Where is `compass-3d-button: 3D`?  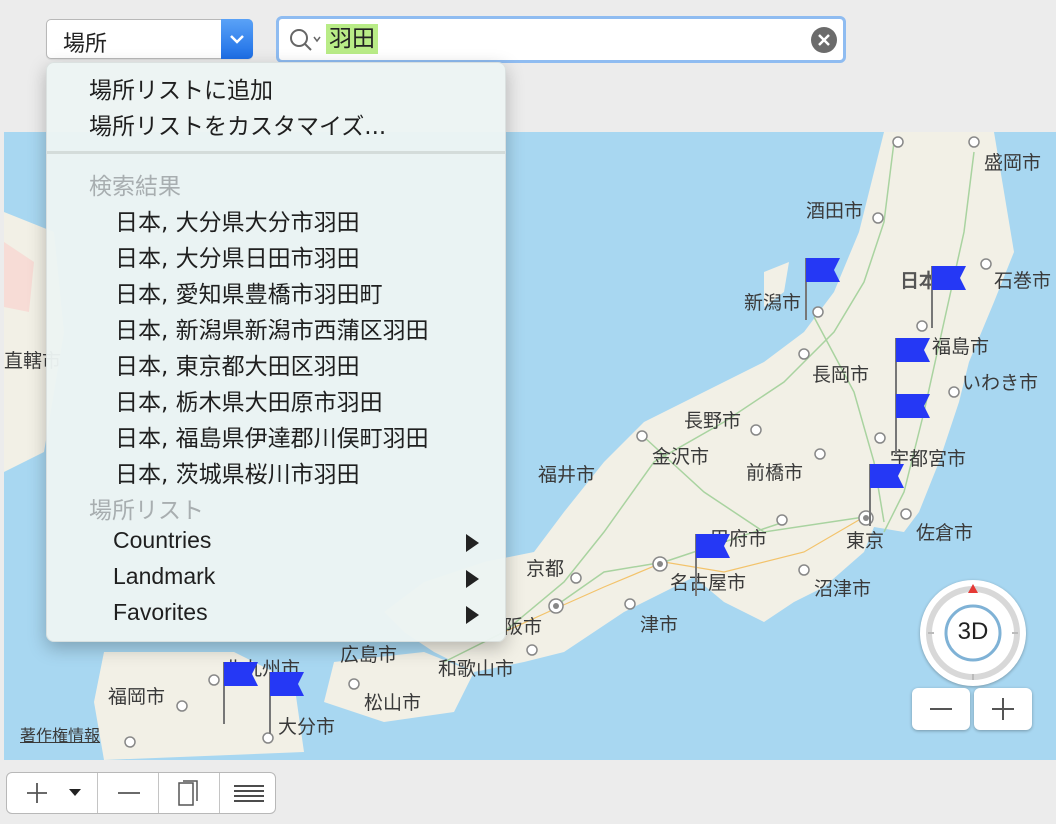 compass-3d-button: 3D is located at coordinates (973, 633).